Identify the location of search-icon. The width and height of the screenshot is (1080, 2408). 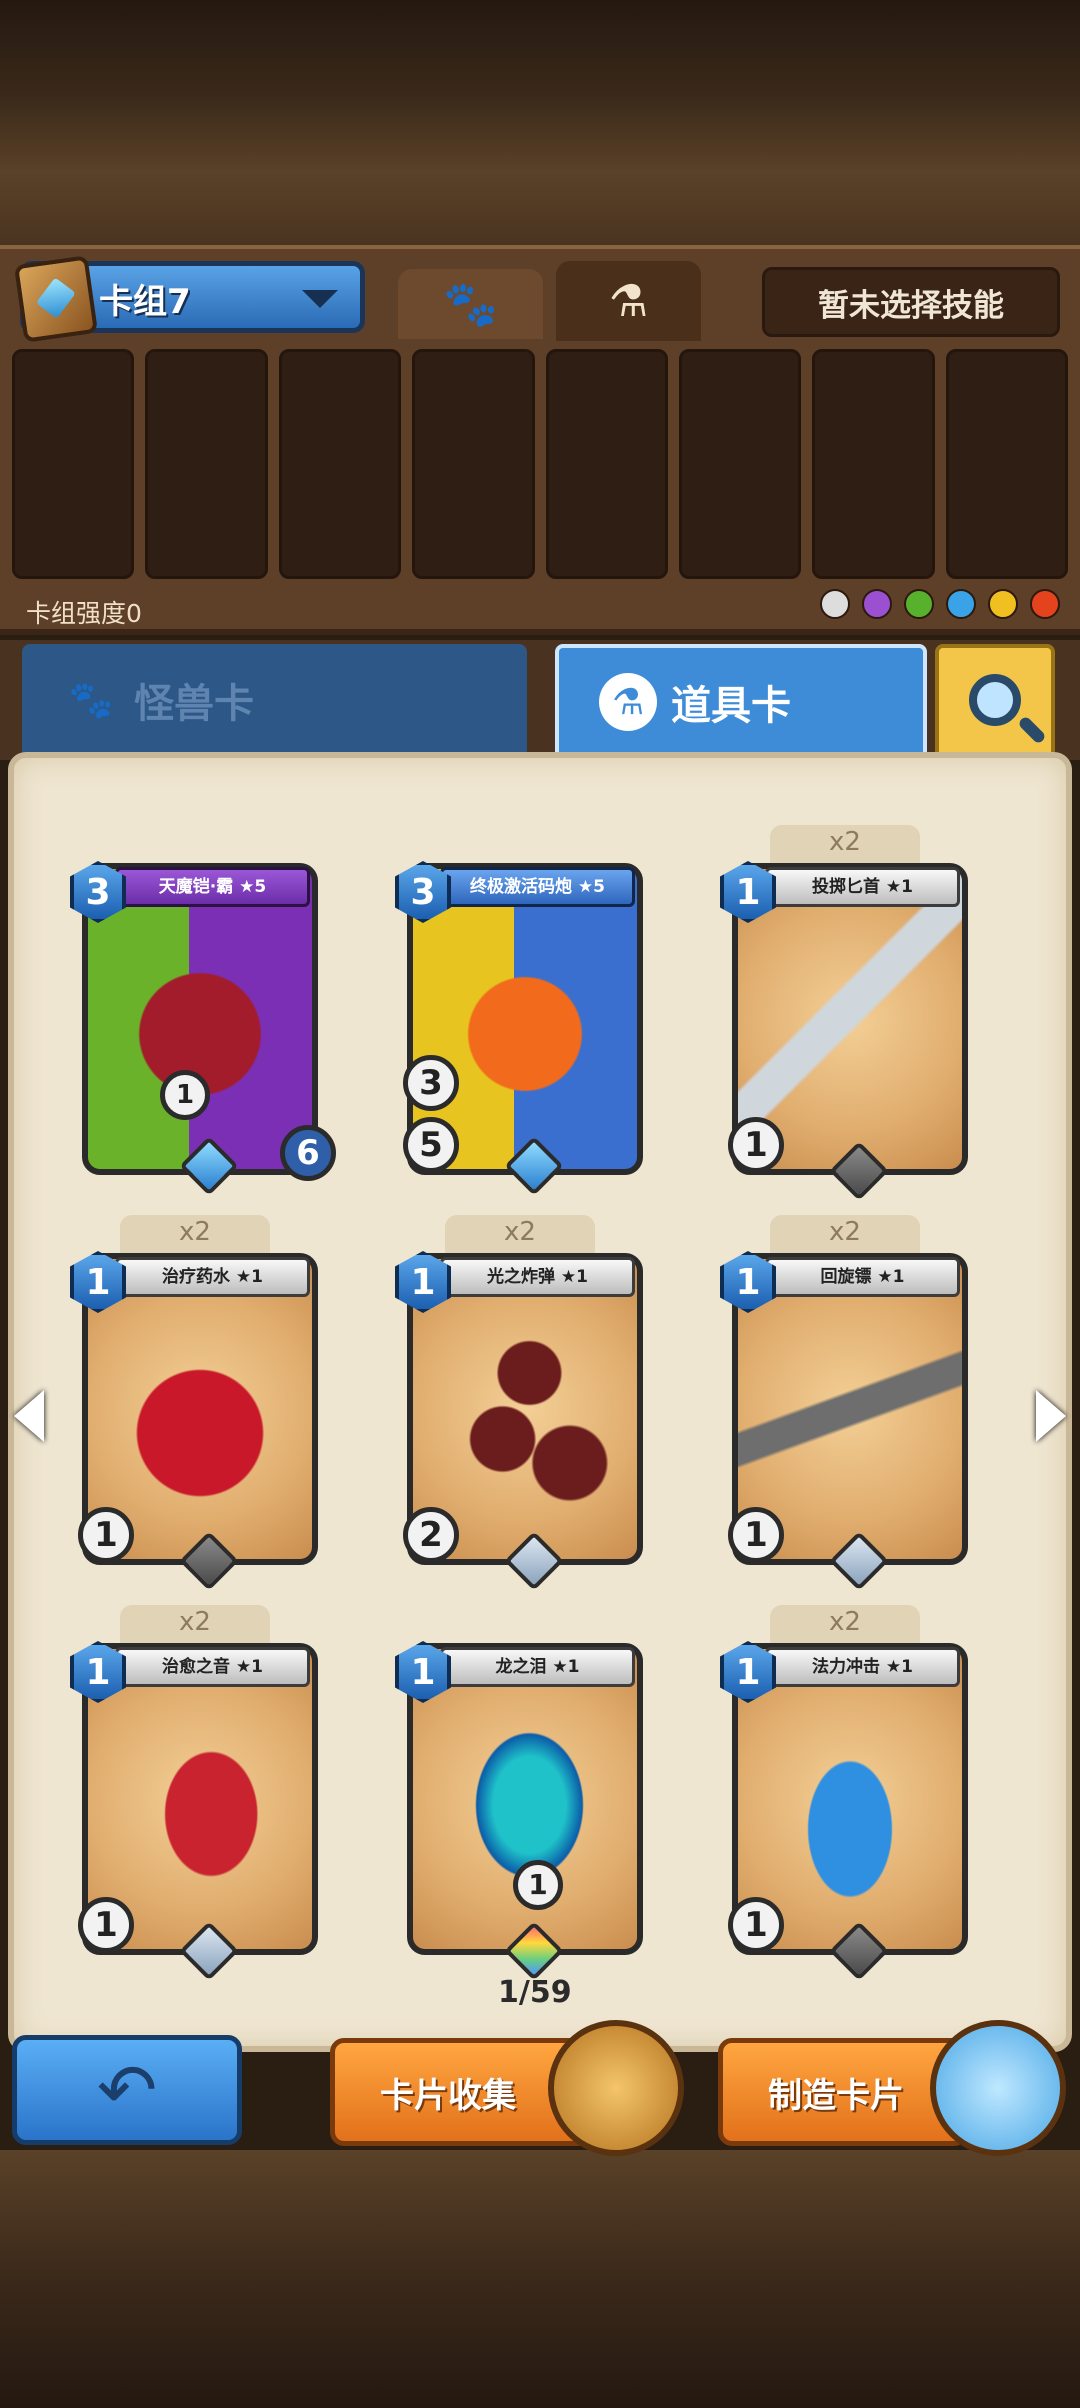
(995, 700).